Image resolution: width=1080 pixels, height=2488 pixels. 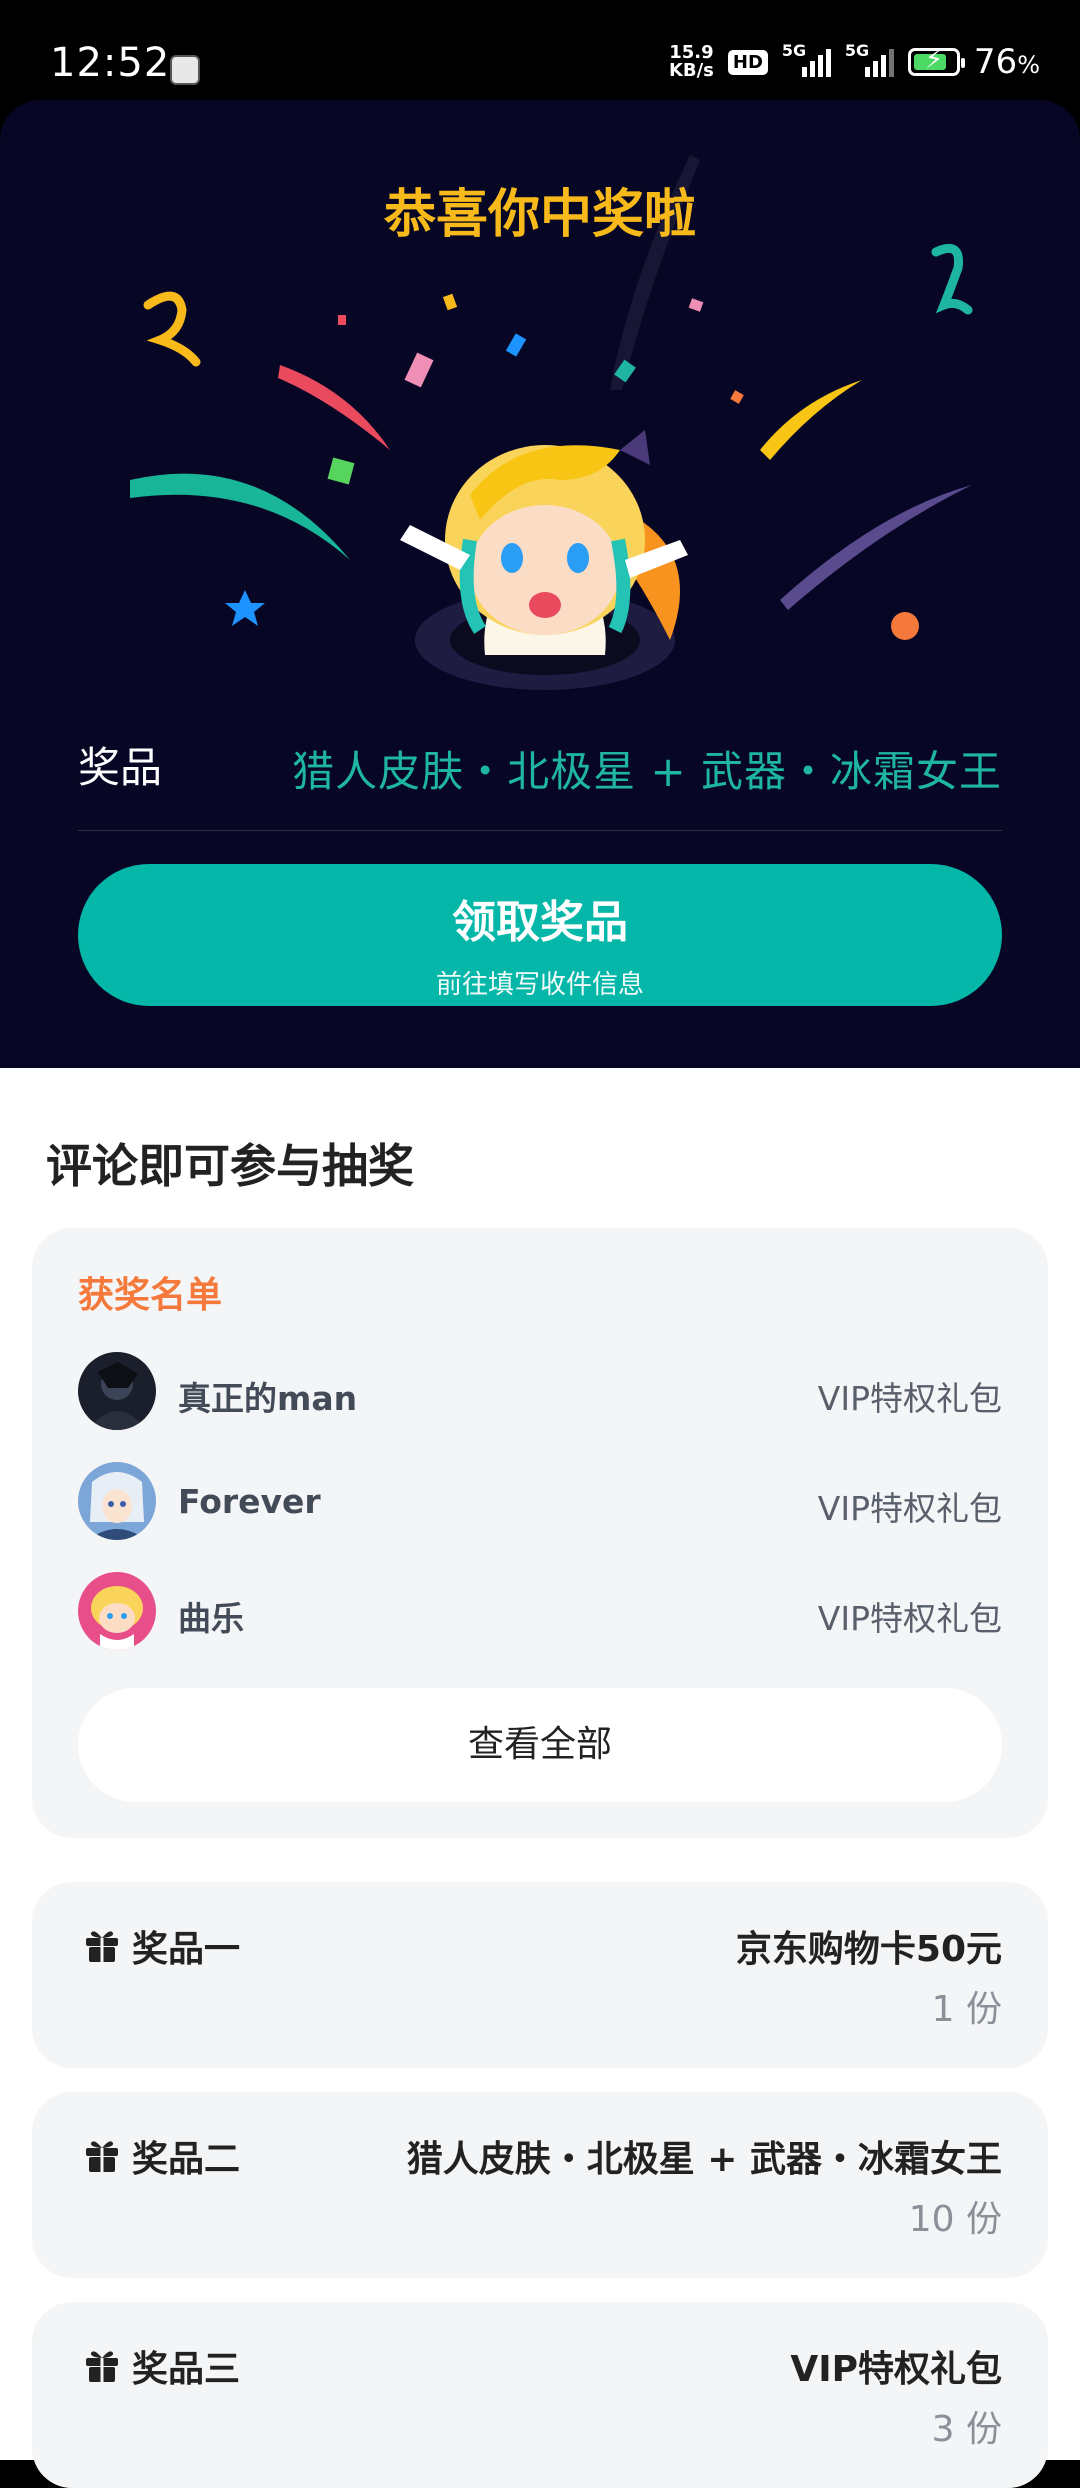 I want to click on win-title: 恭喜你中奖啦, so click(x=539, y=215).